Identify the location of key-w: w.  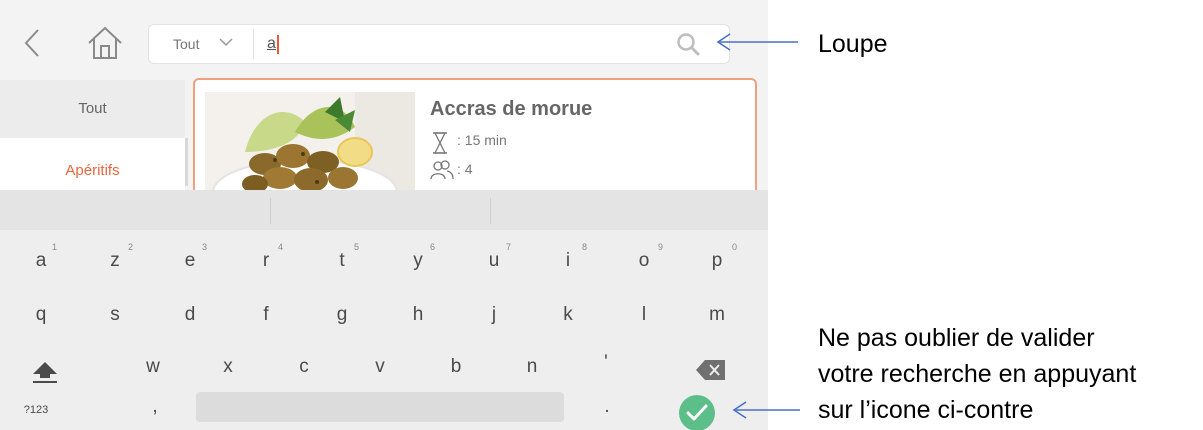
(153, 367).